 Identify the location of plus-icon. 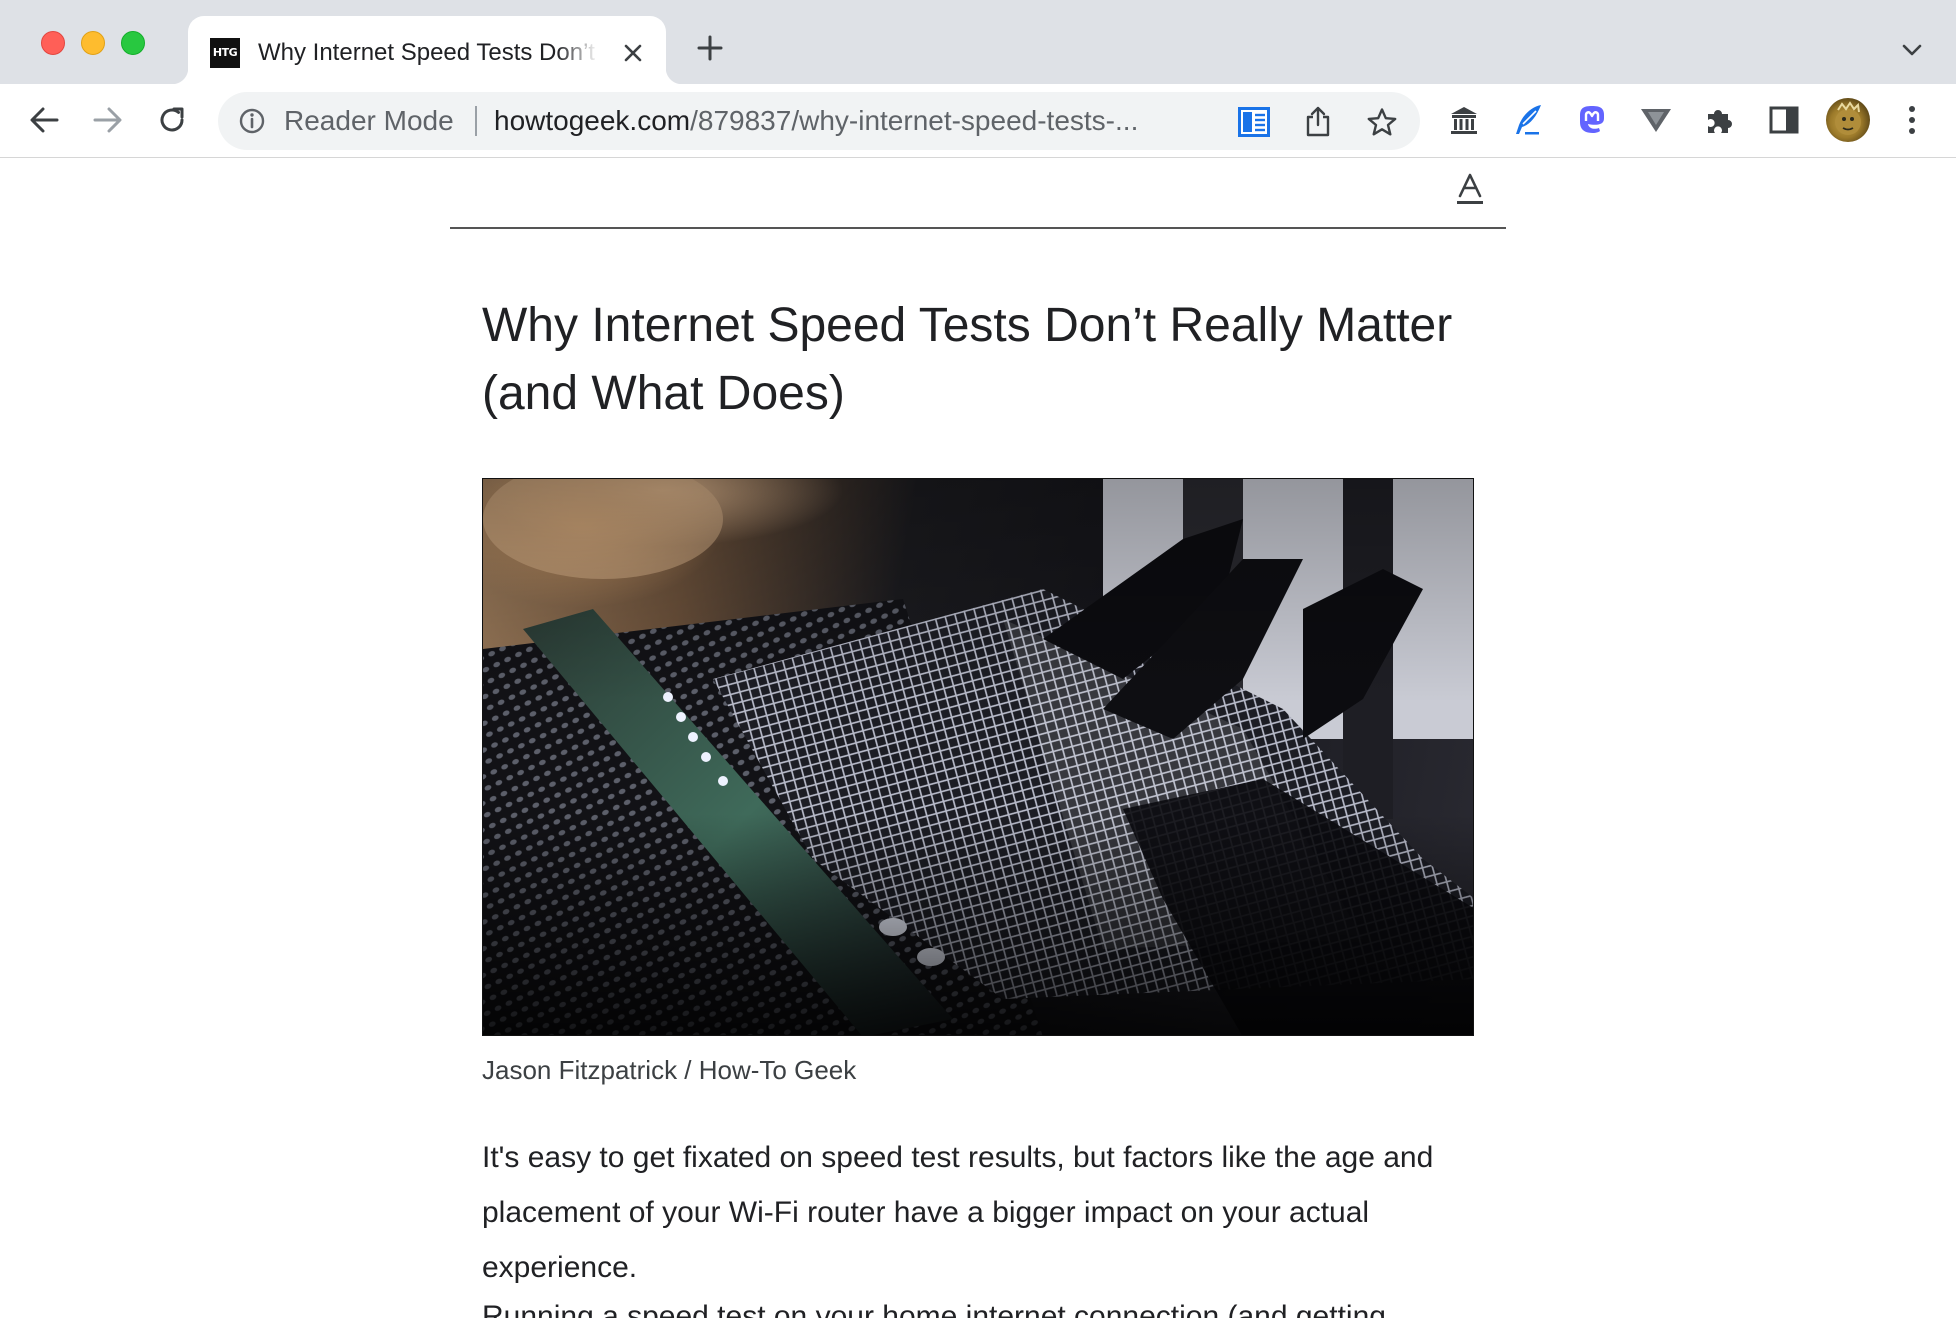
(710, 48).